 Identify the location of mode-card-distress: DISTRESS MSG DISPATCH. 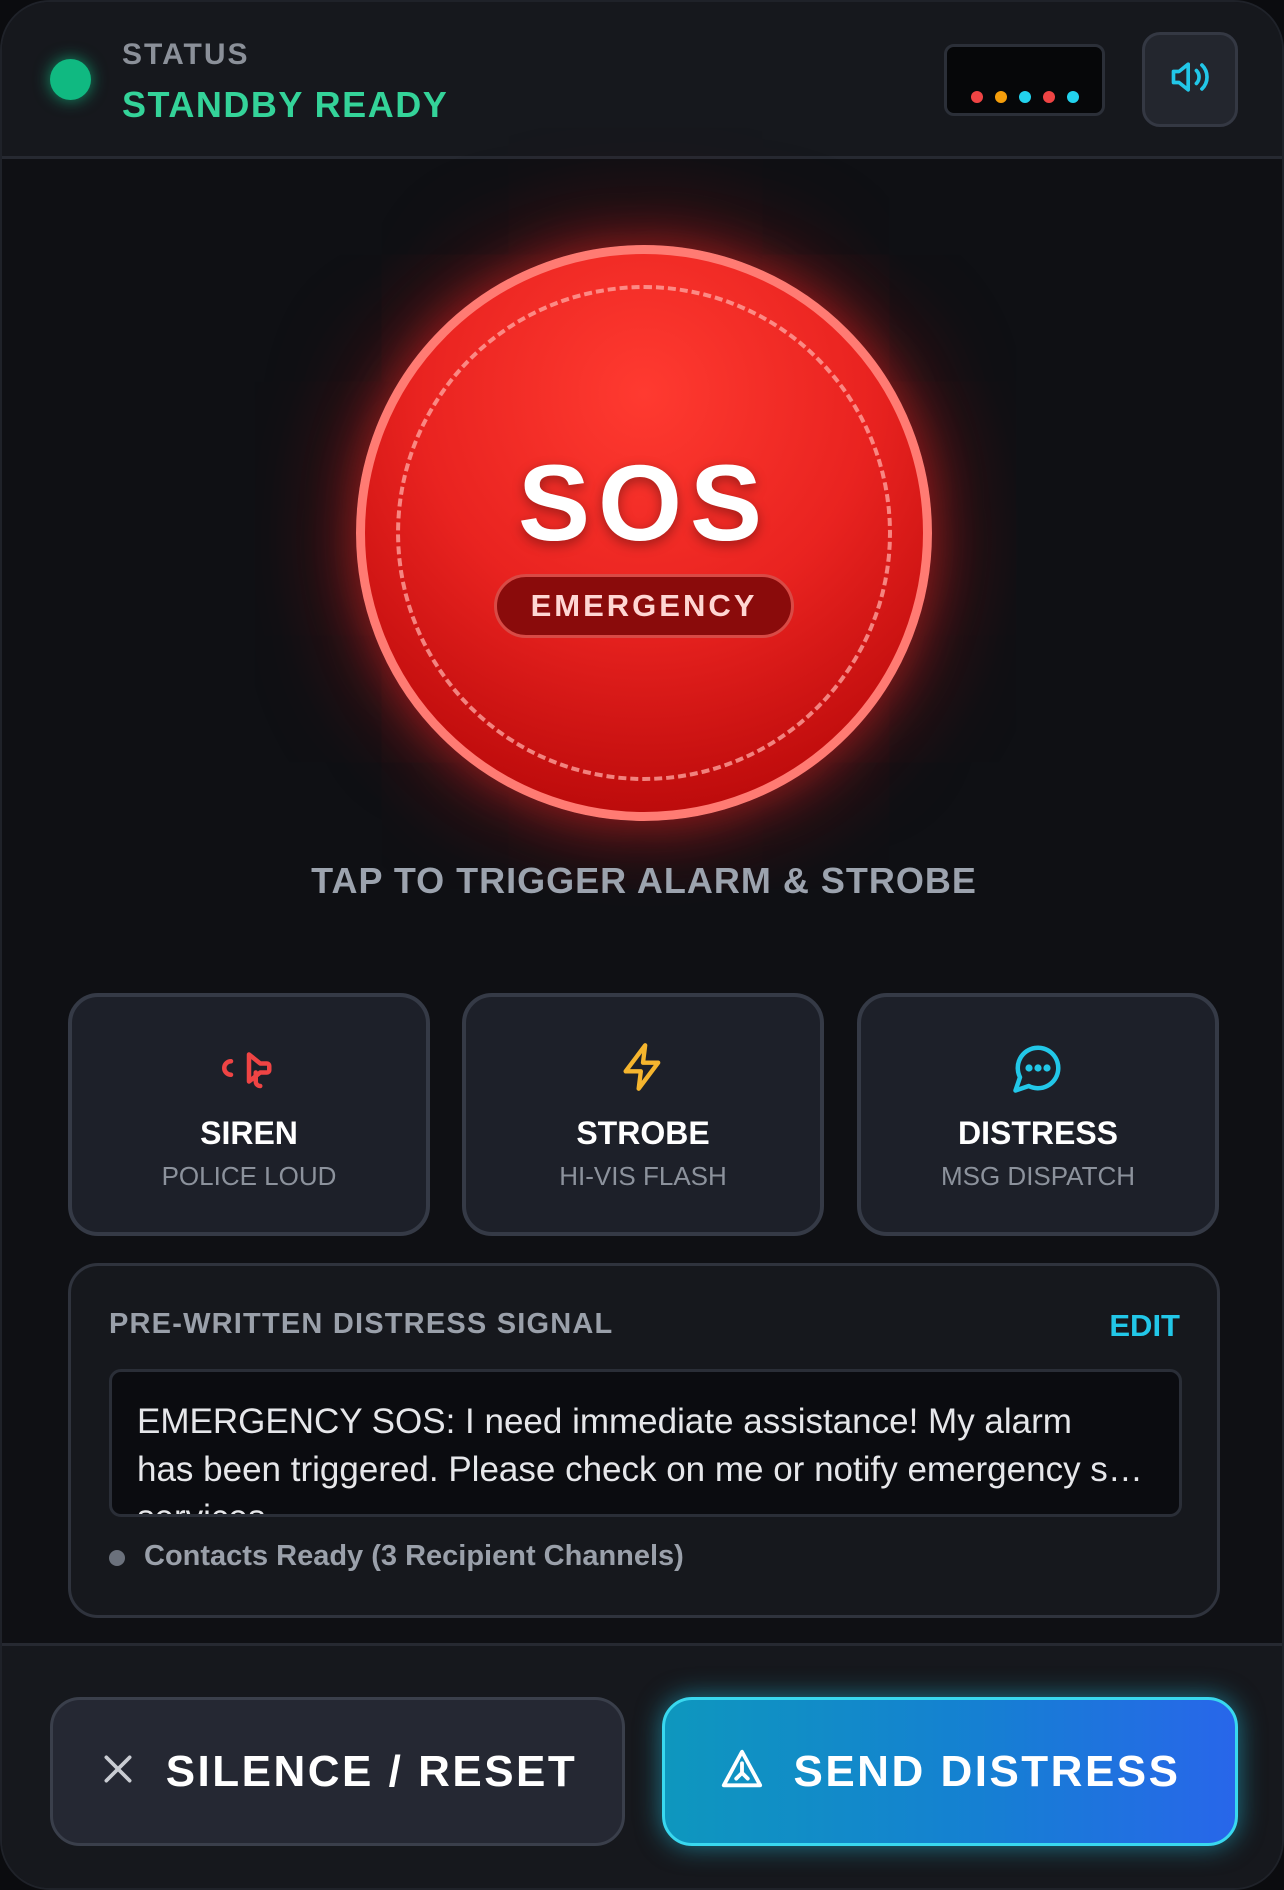
(1038, 1114).